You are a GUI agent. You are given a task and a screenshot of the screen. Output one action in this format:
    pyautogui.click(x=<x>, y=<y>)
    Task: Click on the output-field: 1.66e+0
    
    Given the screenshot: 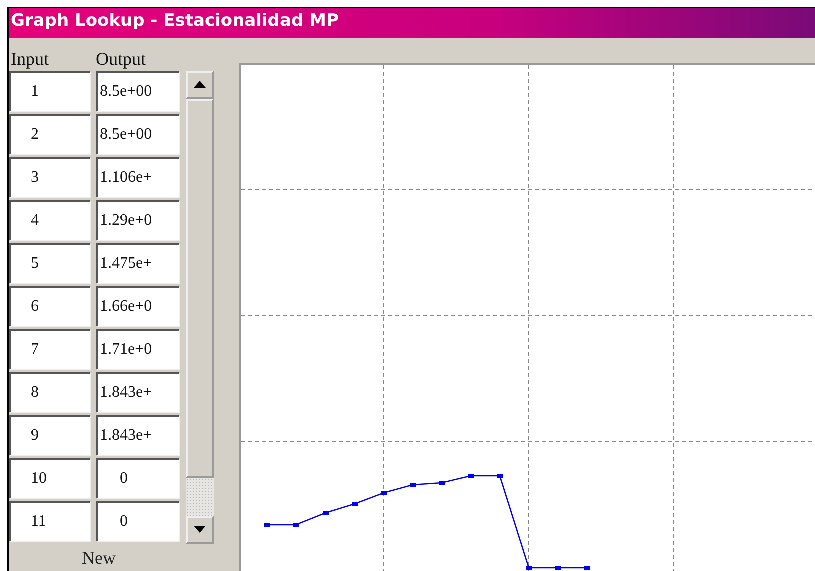 What is the action you would take?
    pyautogui.click(x=138, y=306)
    